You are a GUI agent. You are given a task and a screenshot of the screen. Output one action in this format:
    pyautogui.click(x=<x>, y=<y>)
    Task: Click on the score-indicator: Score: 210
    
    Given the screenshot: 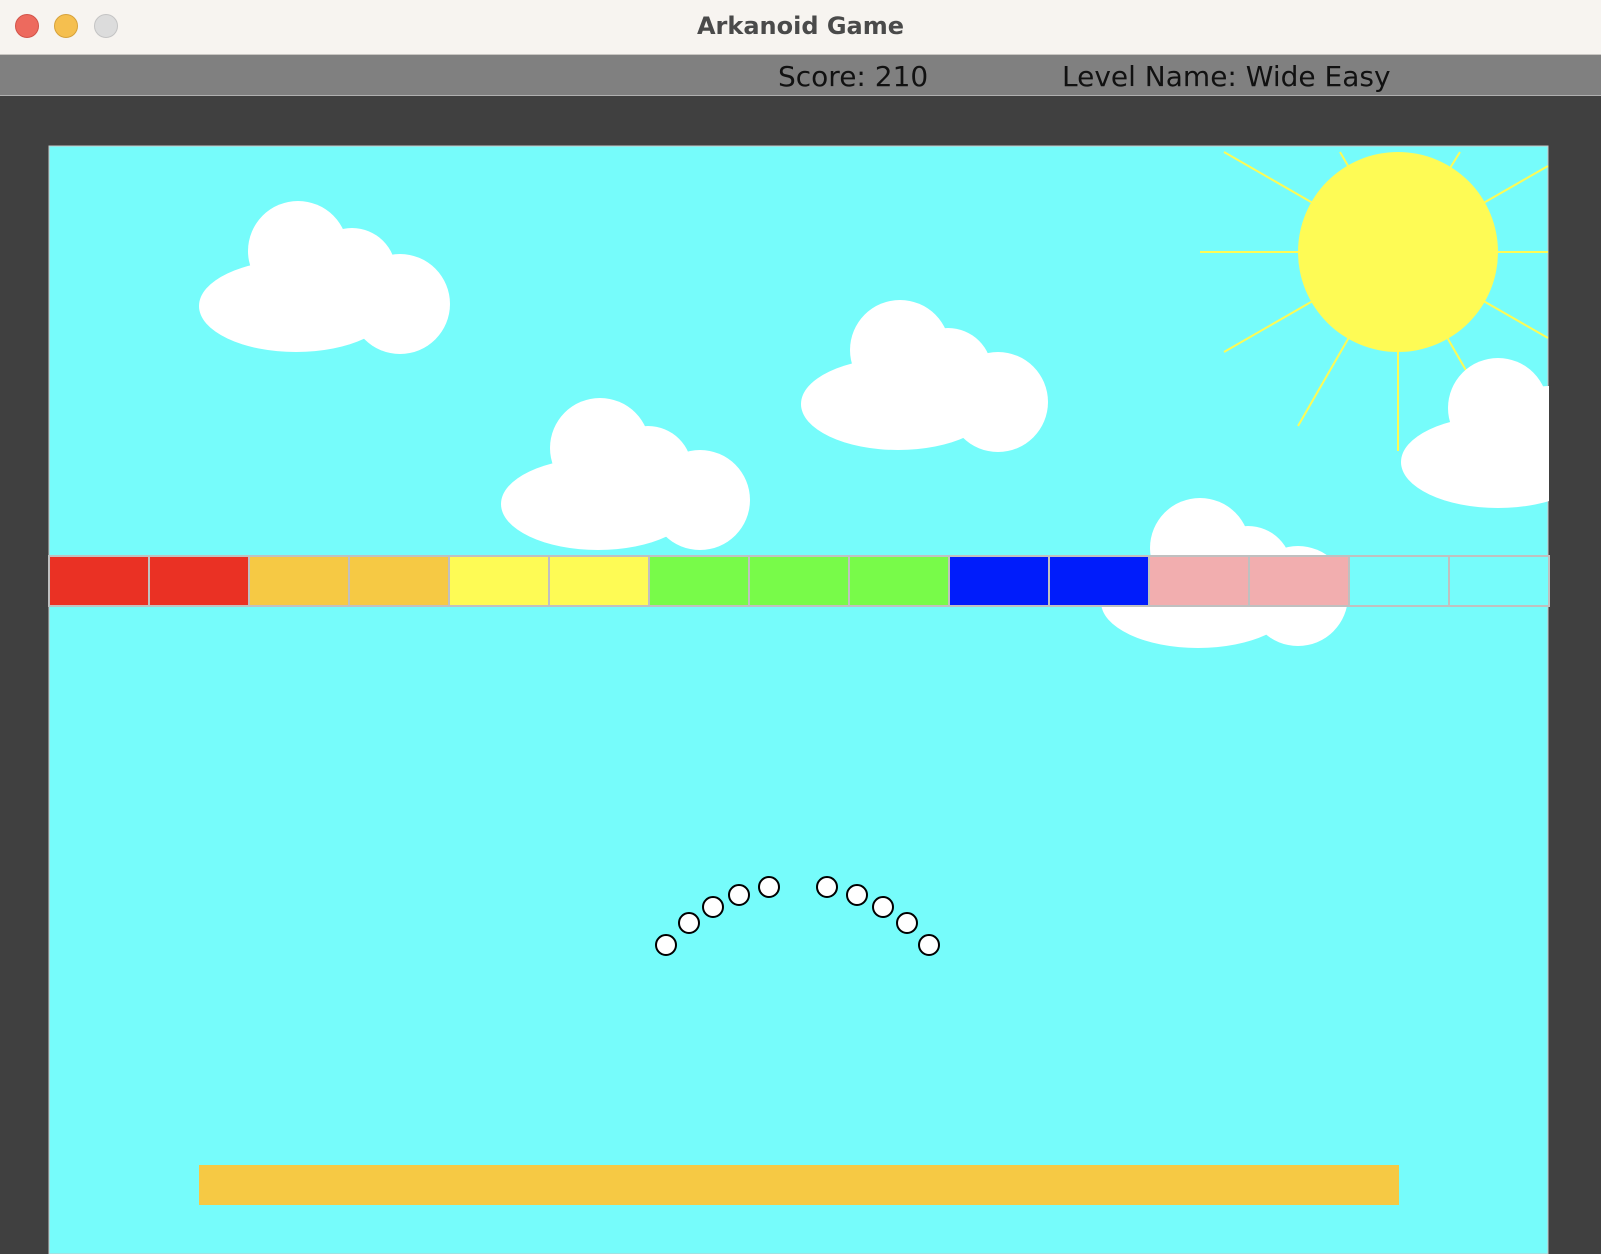 What is the action you would take?
    pyautogui.click(x=853, y=76)
    